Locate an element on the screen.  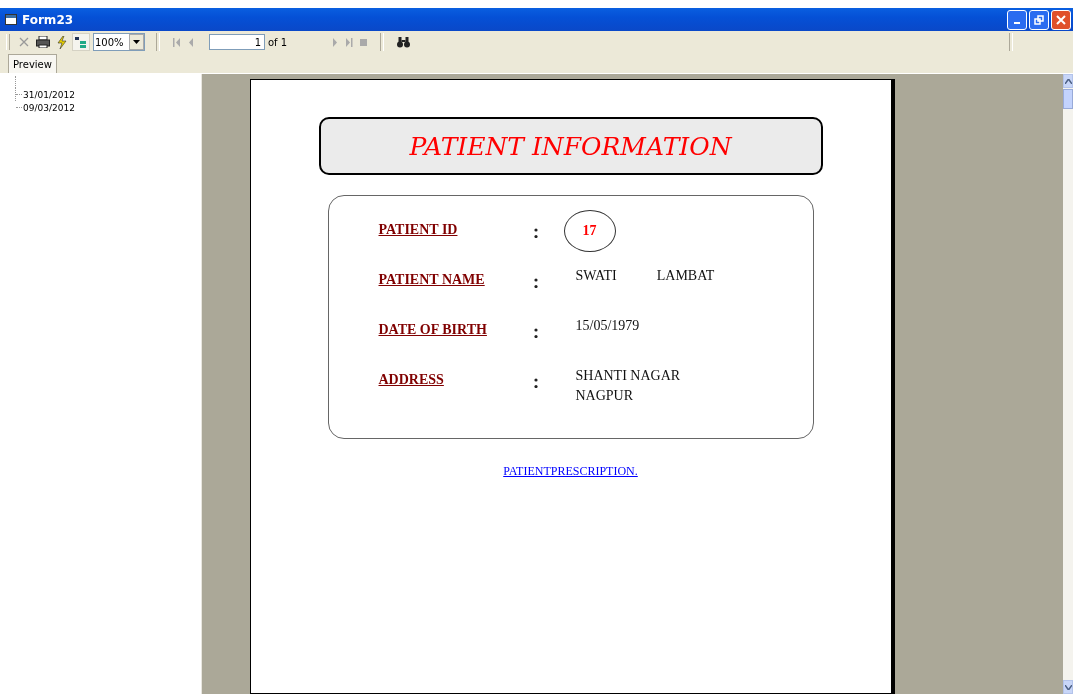
page-count: of 1 is located at coordinates (278, 42).